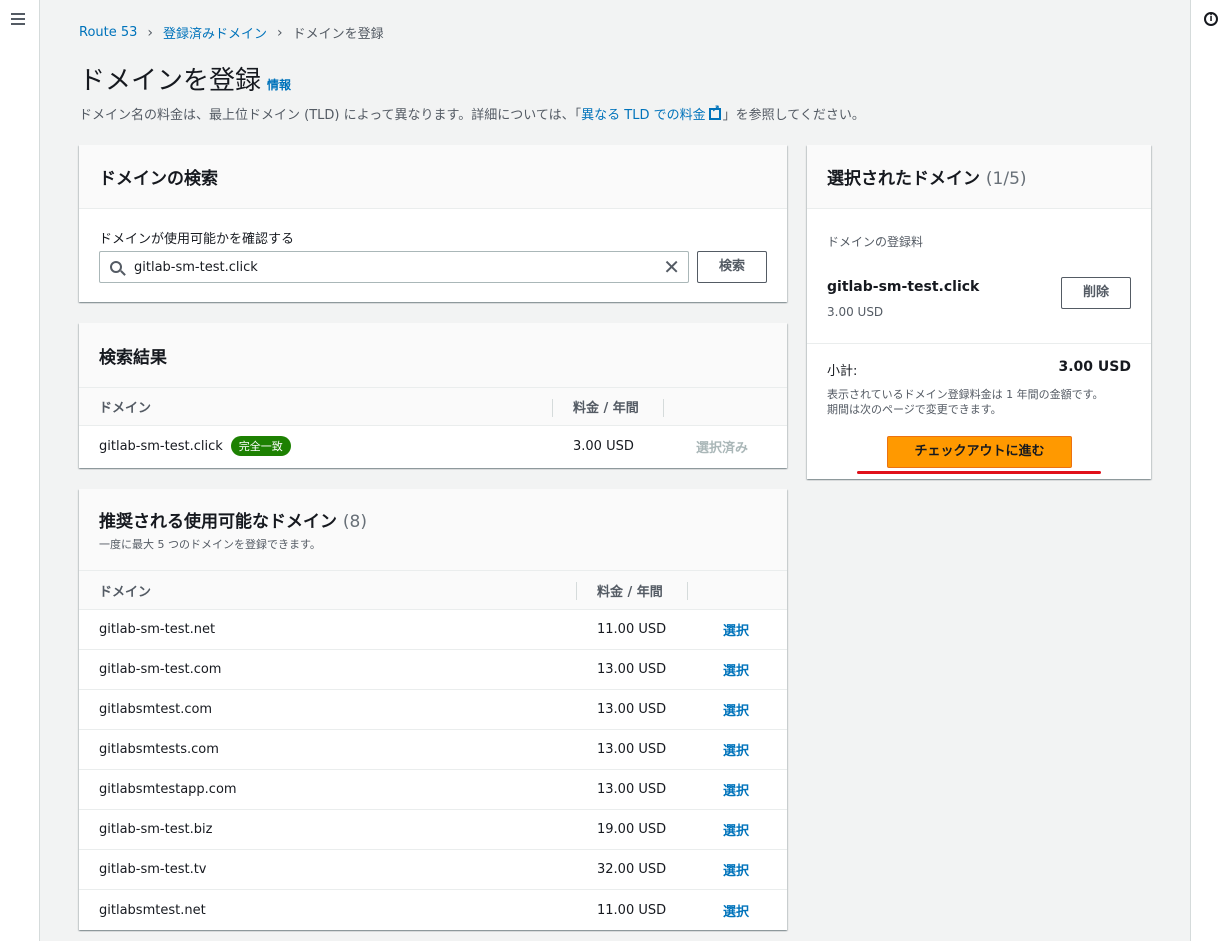  I want to click on suggested-title-text: 推奨される使用可能なドメイン, so click(218, 522).